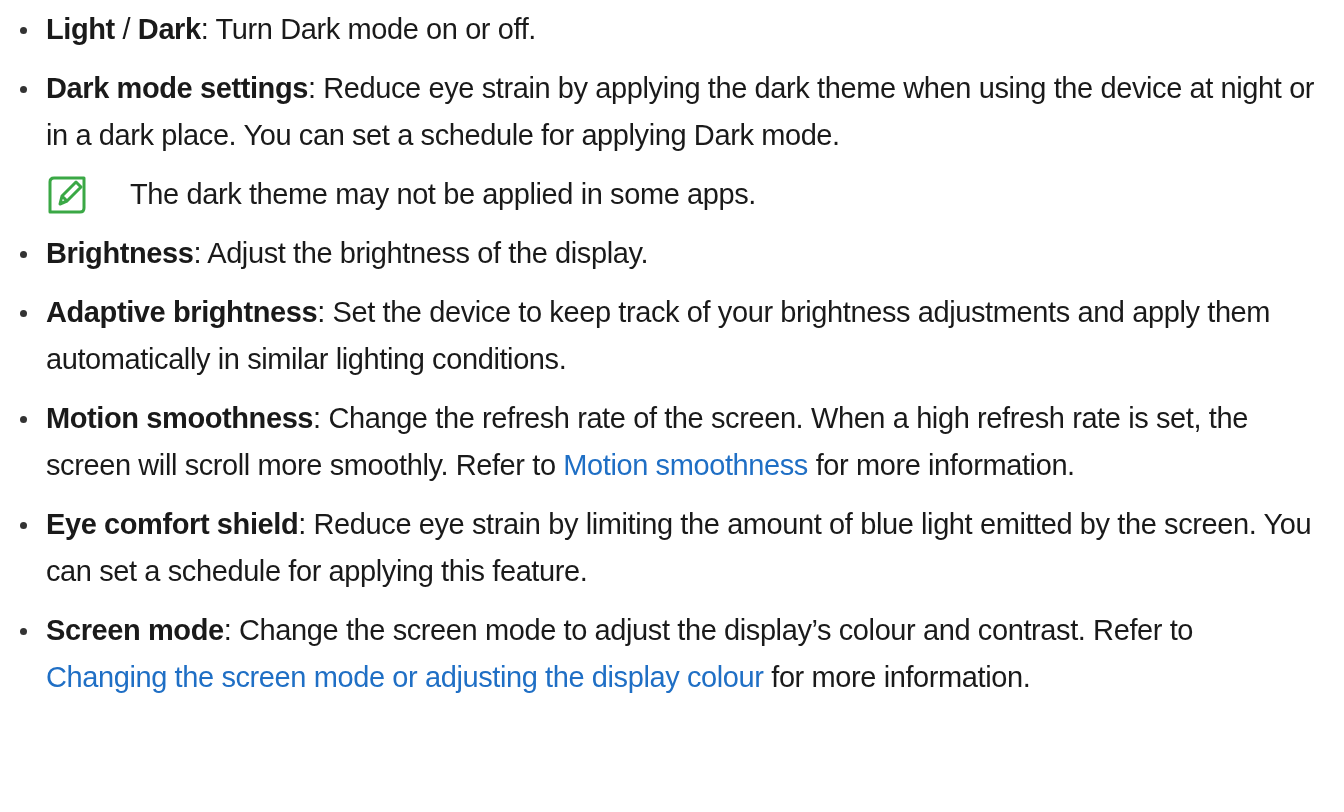  What do you see at coordinates (685, 465) in the screenshot?
I see `link: Motion smoothness` at bounding box center [685, 465].